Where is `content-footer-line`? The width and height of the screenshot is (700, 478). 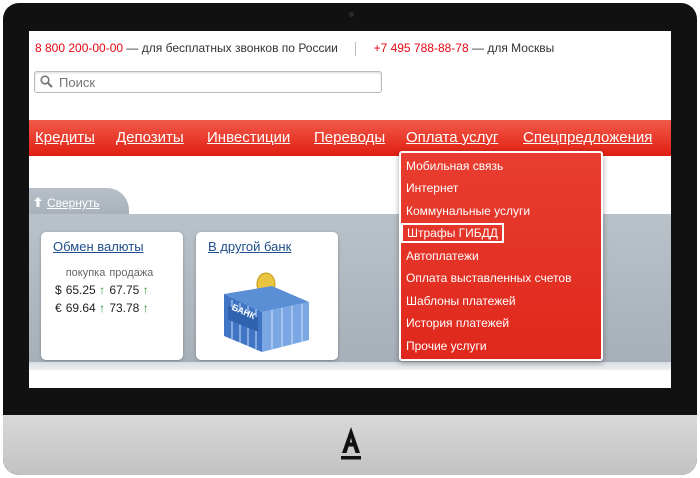 content-footer-line is located at coordinates (350, 366).